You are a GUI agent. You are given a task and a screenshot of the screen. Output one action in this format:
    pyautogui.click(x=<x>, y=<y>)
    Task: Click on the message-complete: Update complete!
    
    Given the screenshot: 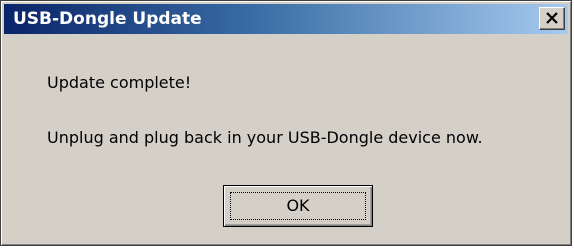 What is the action you would take?
    pyautogui.click(x=119, y=82)
    